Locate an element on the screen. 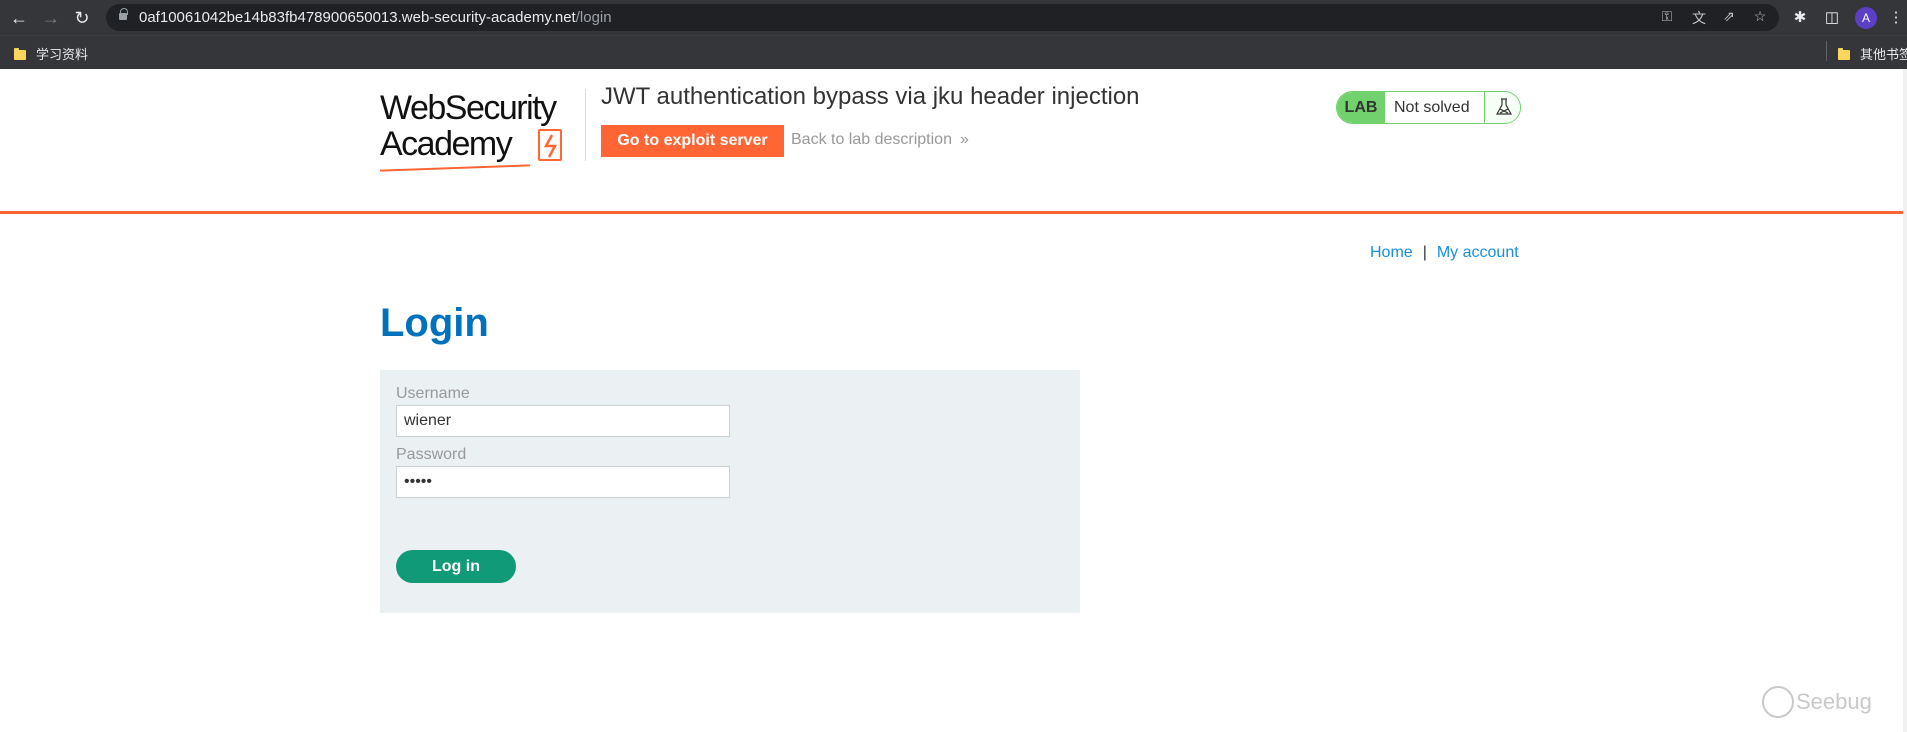 Image resolution: width=1907 pixels, height=732 pixels. academy-logo: WebSecurity Academy is located at coordinates (480, 129).